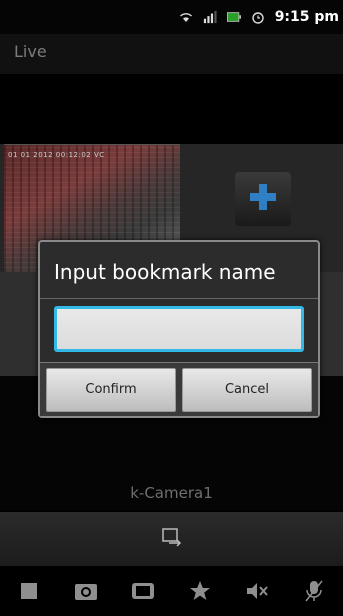  I want to click on bottom-toolbar, so click(171, 591).